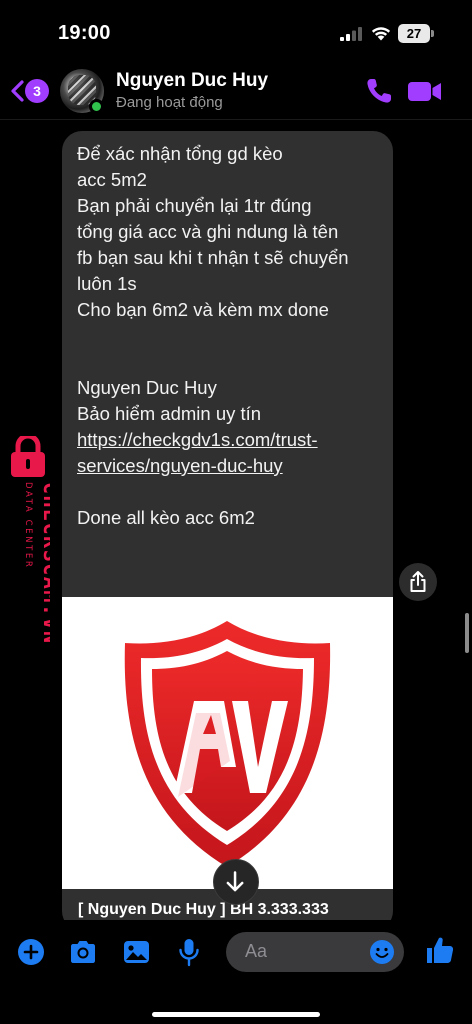  What do you see at coordinates (425, 91) in the screenshot?
I see `video-camera-icon` at bounding box center [425, 91].